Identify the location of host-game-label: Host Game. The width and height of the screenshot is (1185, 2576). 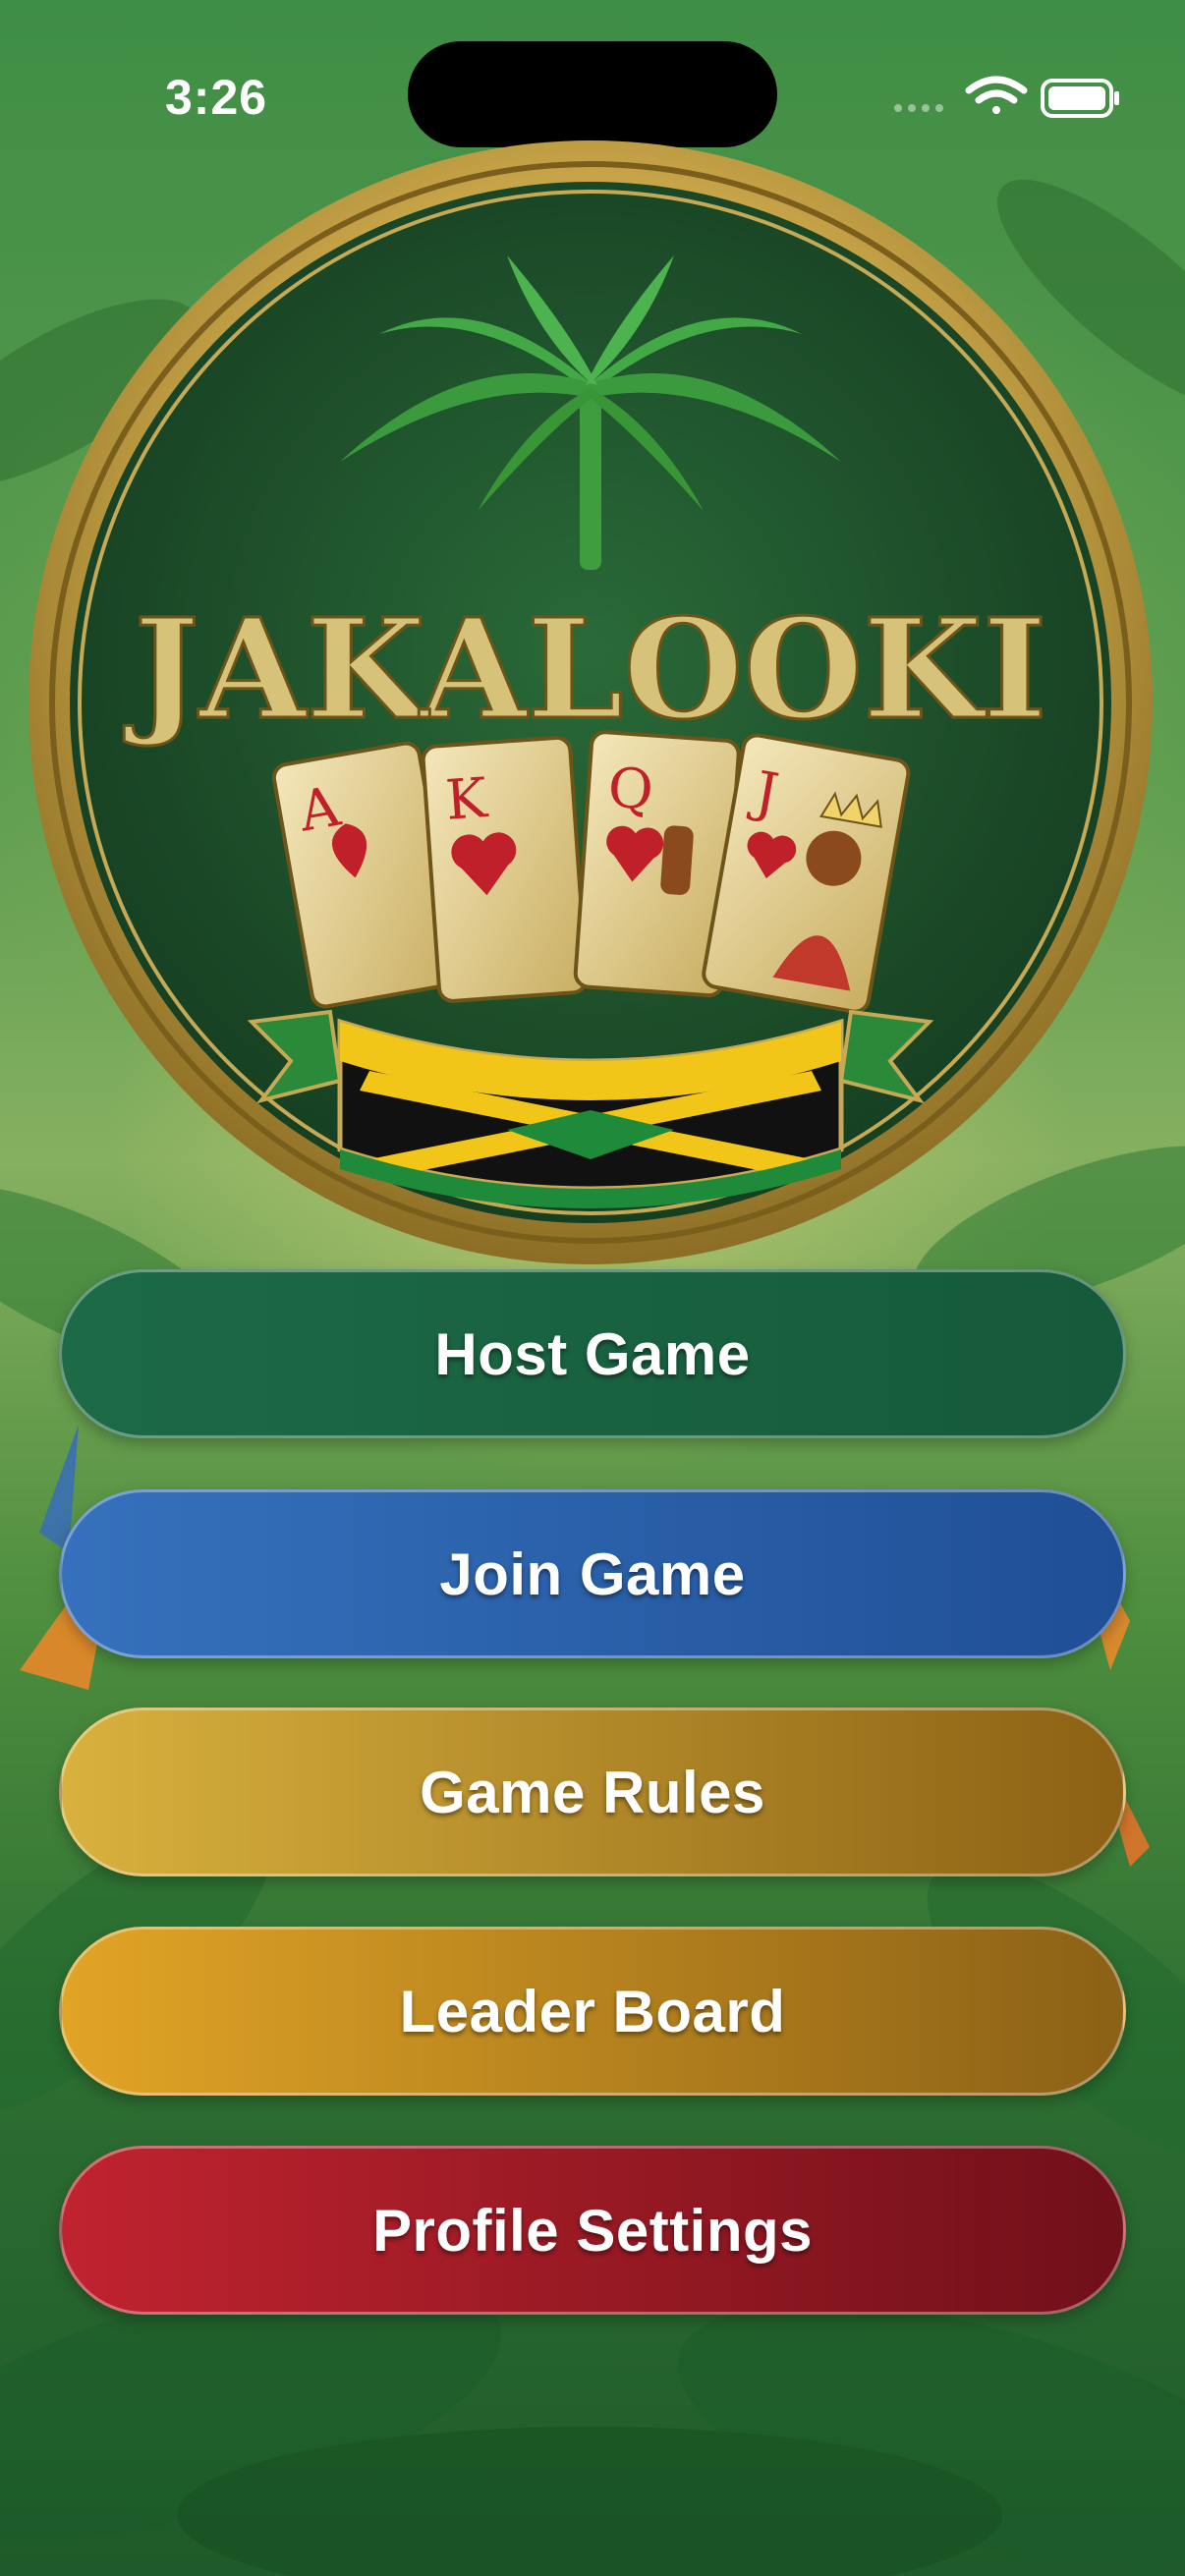
(592, 1353).